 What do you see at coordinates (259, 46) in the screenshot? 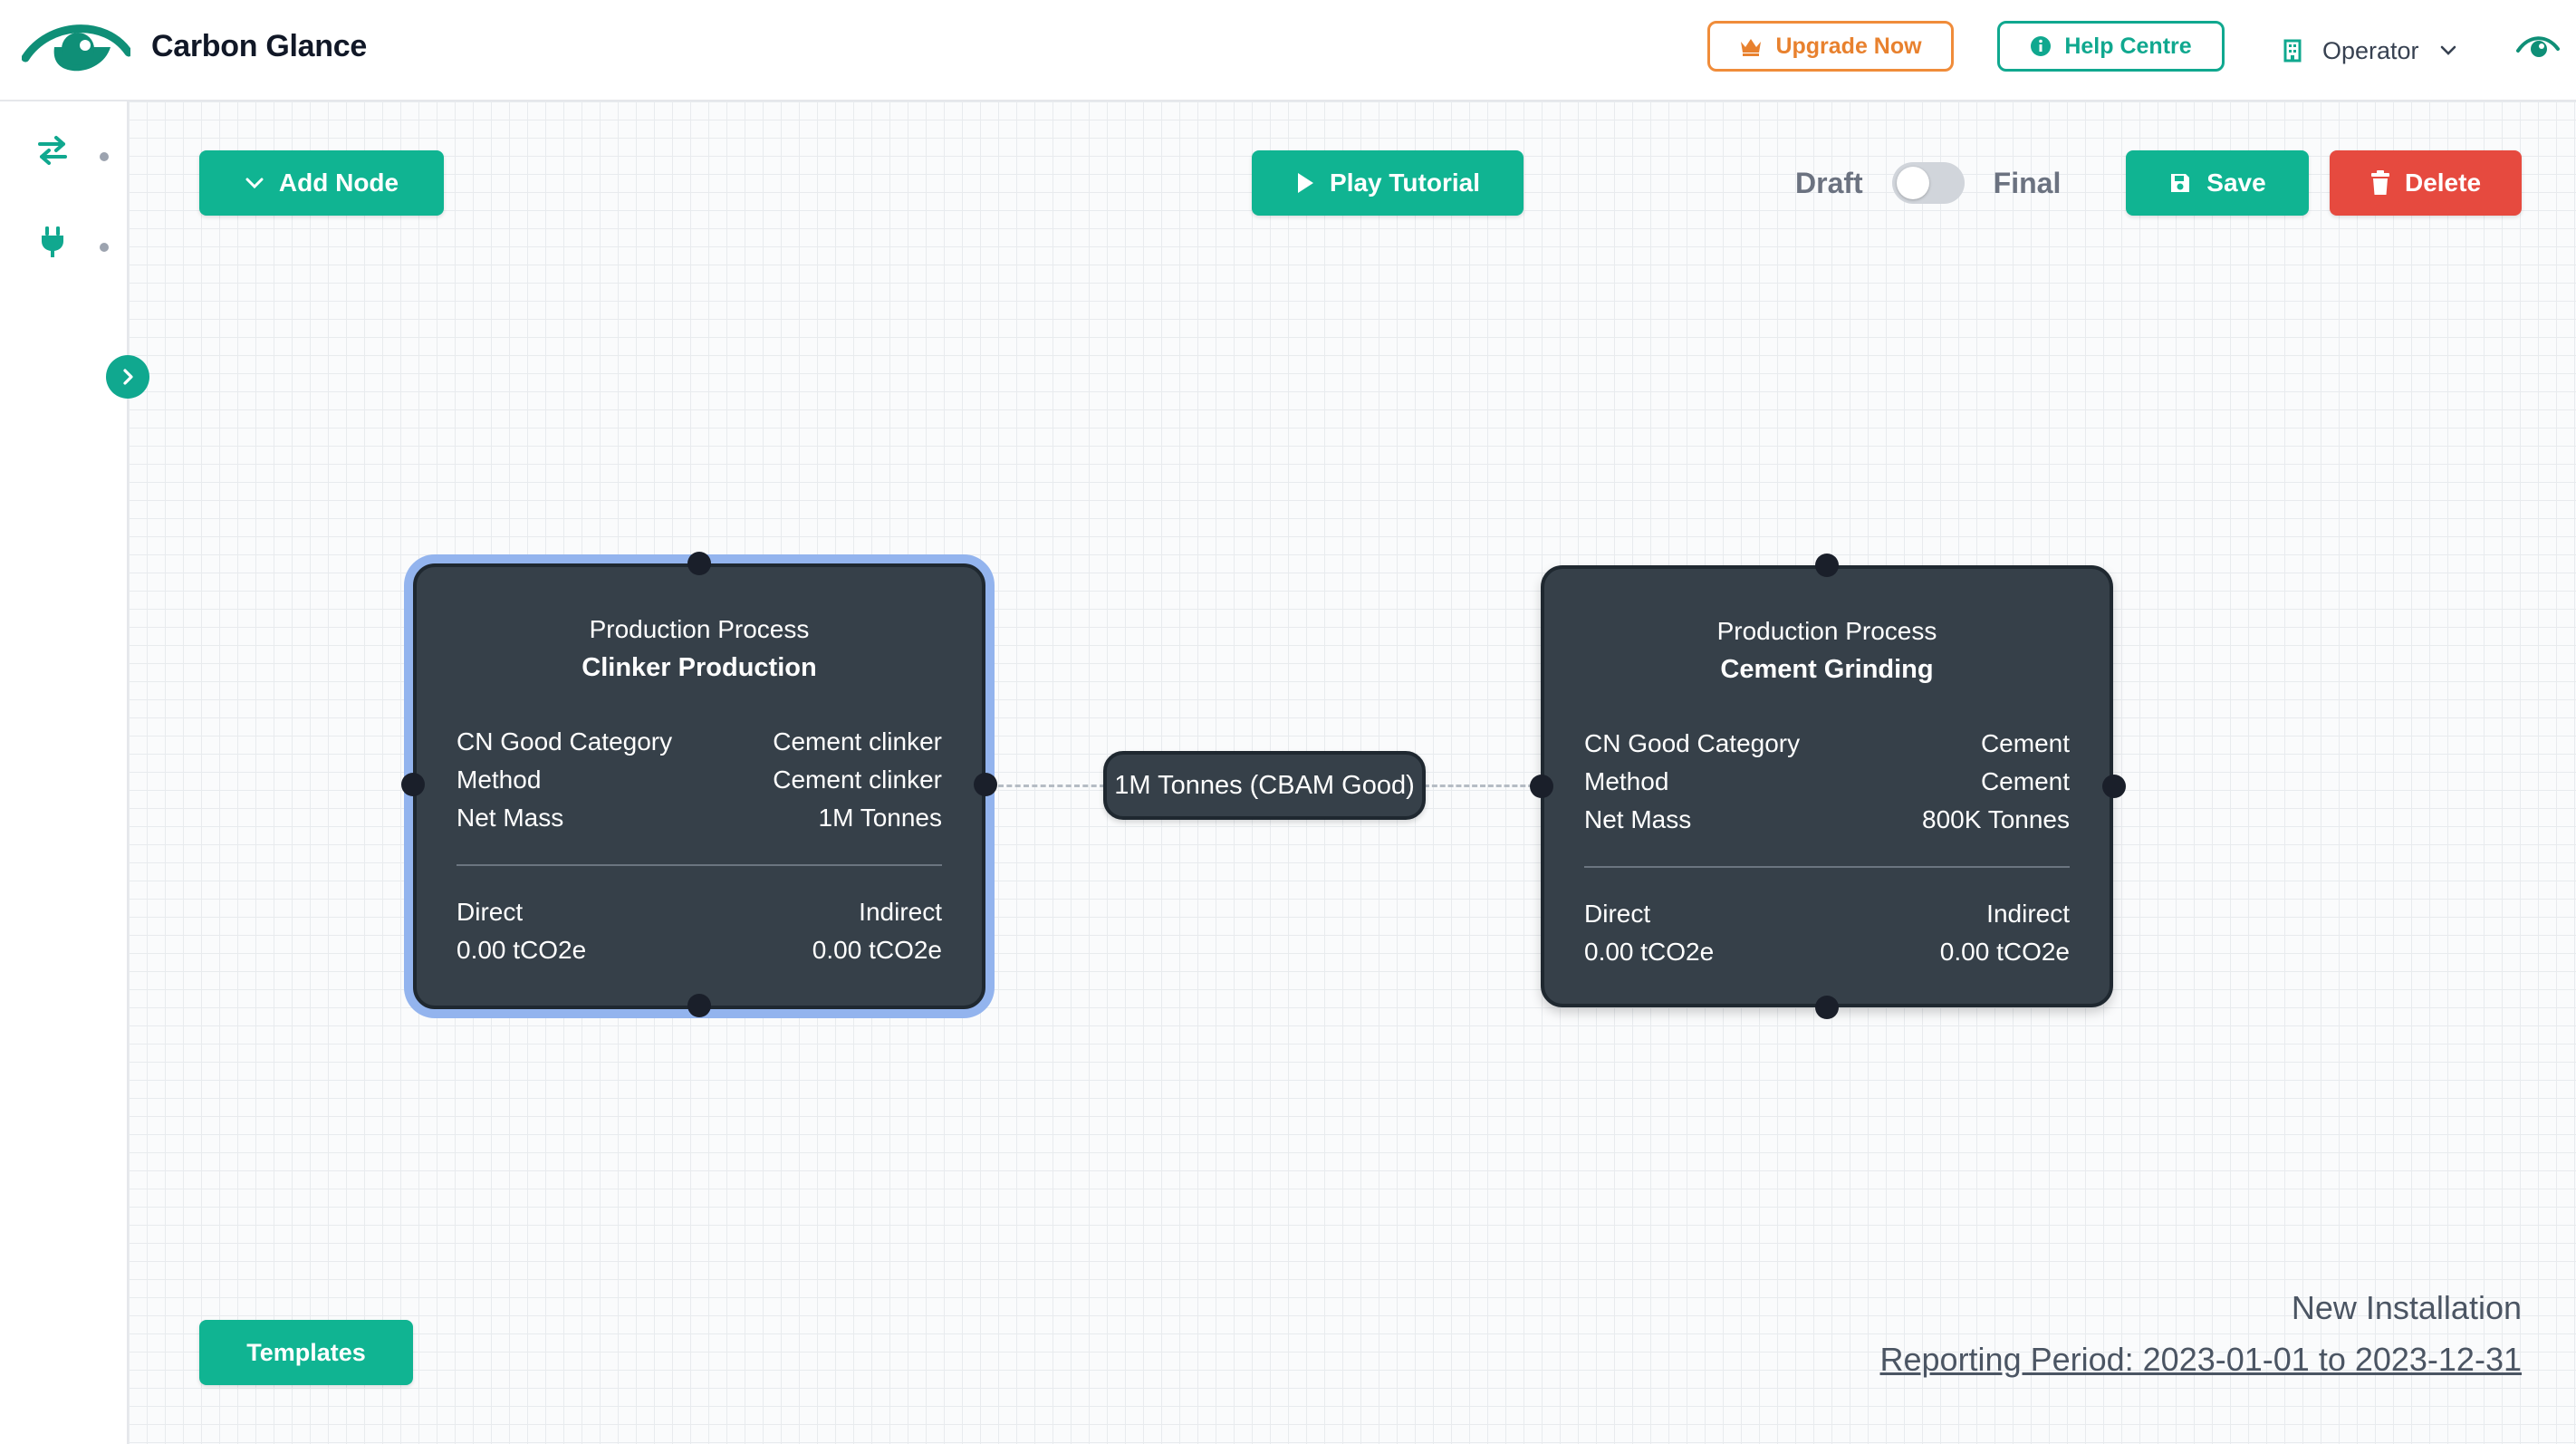
I see `app-title: Carbon Glance` at bounding box center [259, 46].